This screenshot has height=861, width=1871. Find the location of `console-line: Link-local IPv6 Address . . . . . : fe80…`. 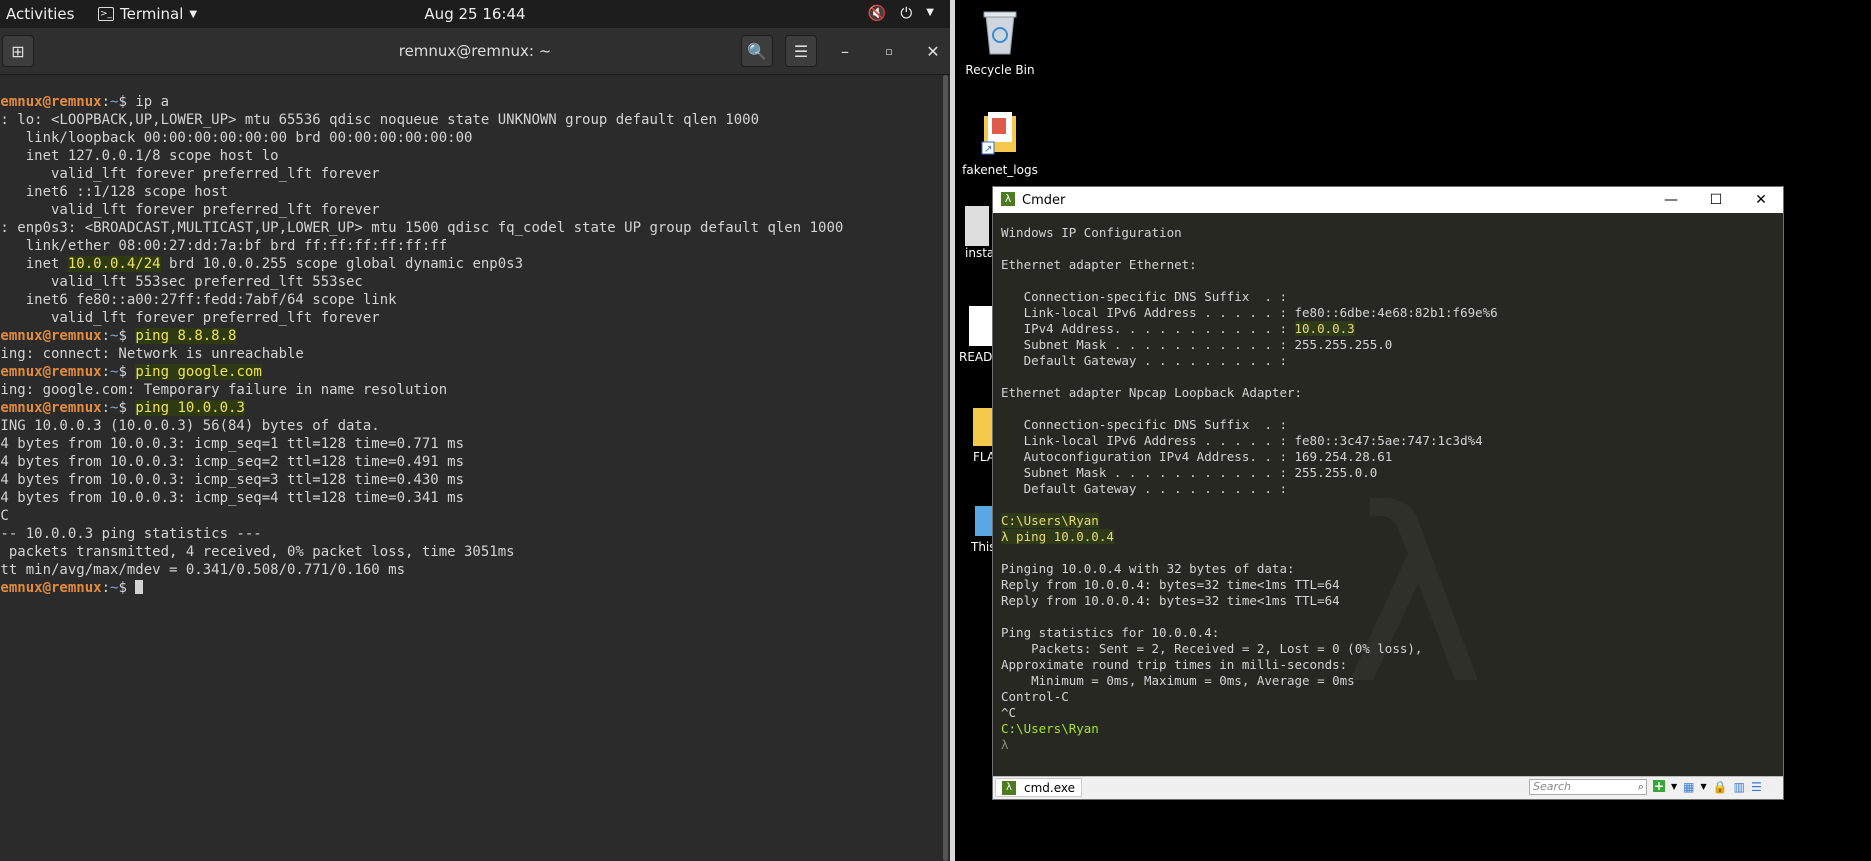

console-line: Link-local IPv6 Address . . . . . : fe80… is located at coordinates (1242, 440).